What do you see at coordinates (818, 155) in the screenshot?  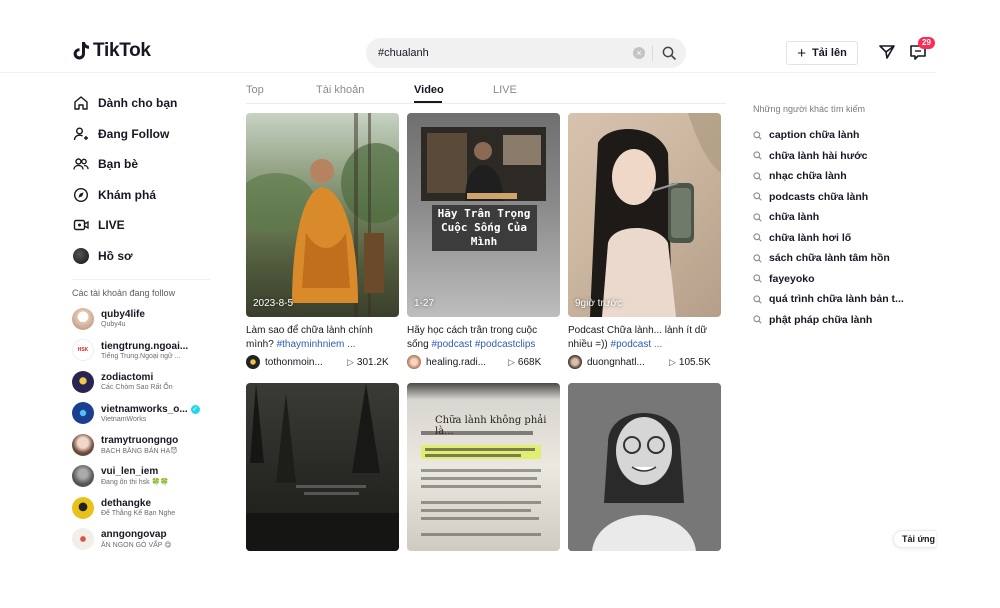 I see `related-search-label: chữa lành hài hước` at bounding box center [818, 155].